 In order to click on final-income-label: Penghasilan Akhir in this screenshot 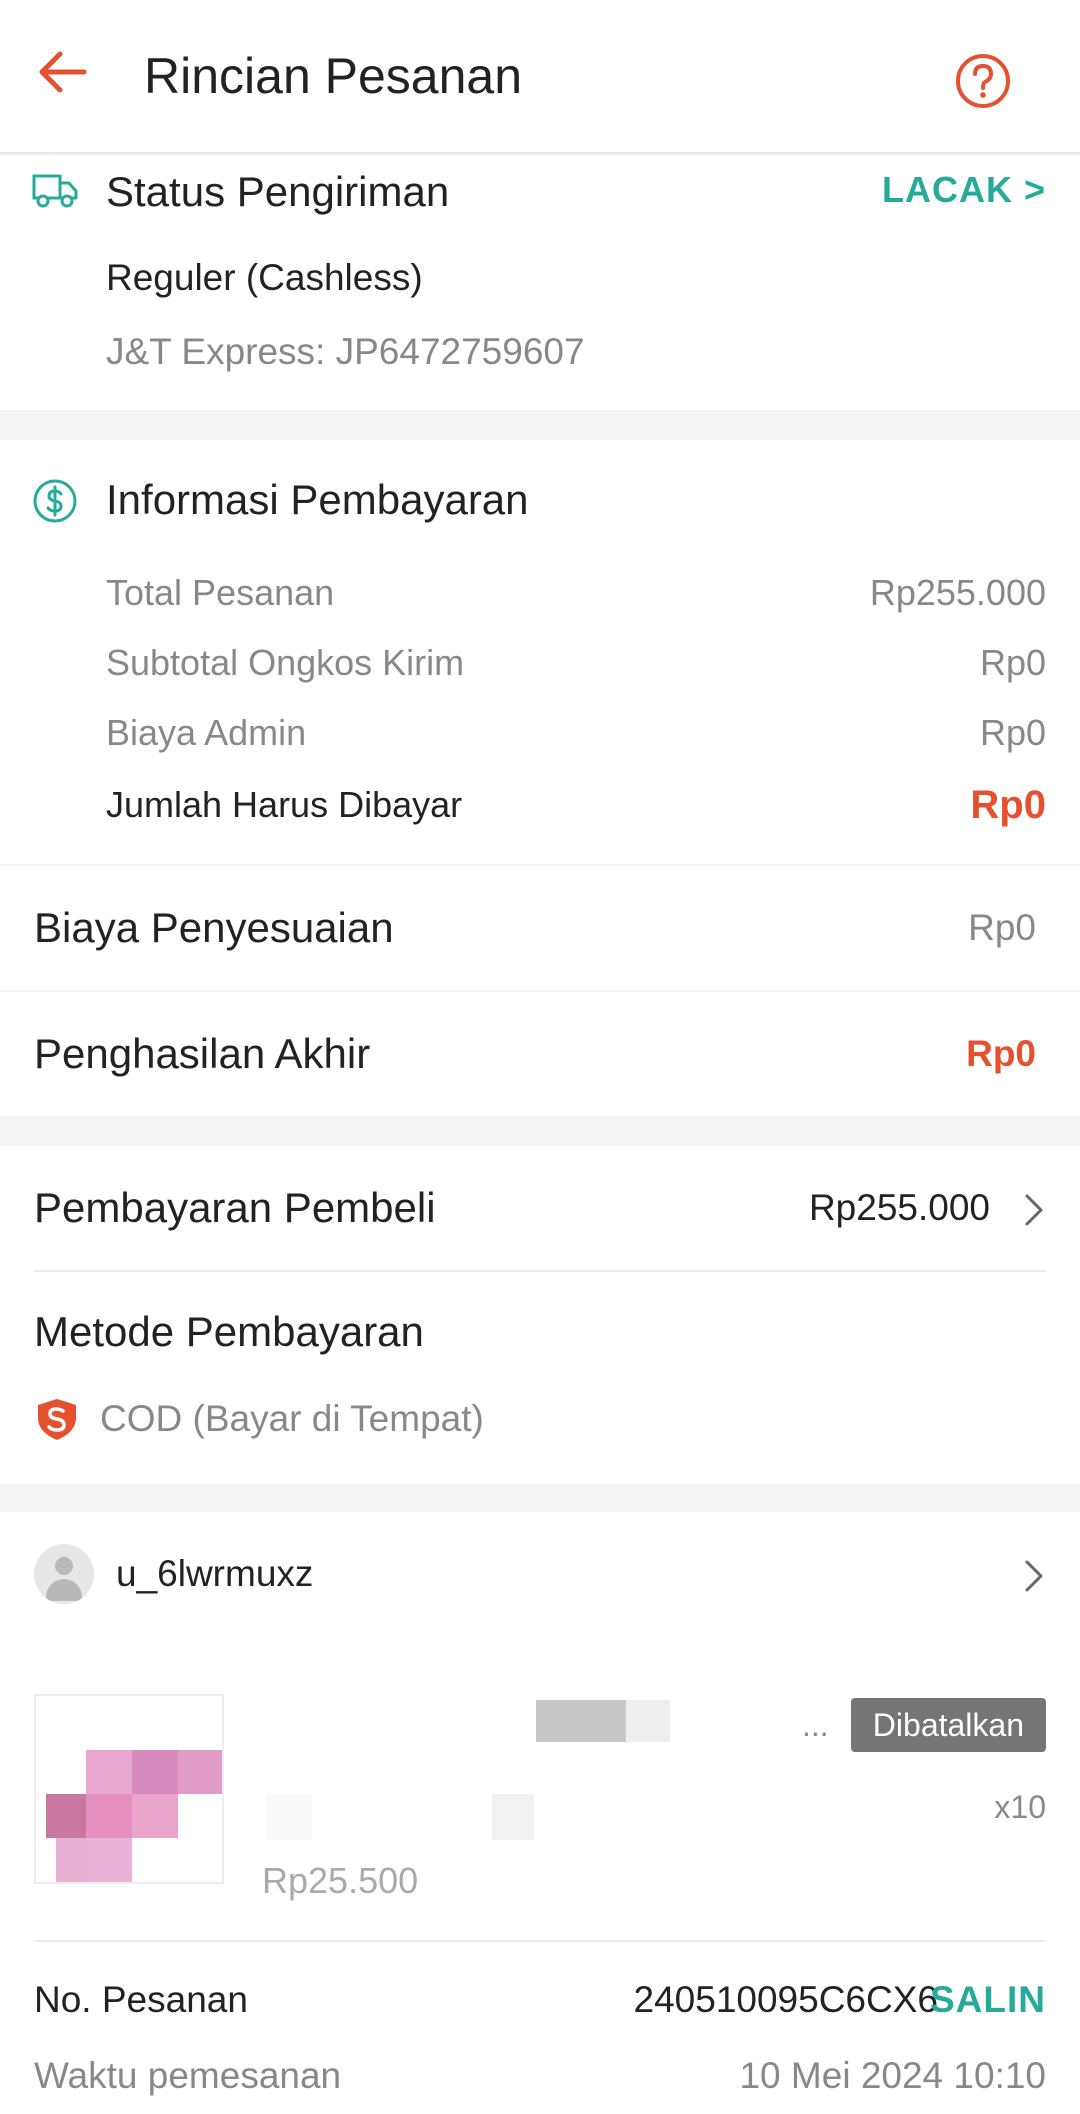, I will do `click(202, 1053)`.